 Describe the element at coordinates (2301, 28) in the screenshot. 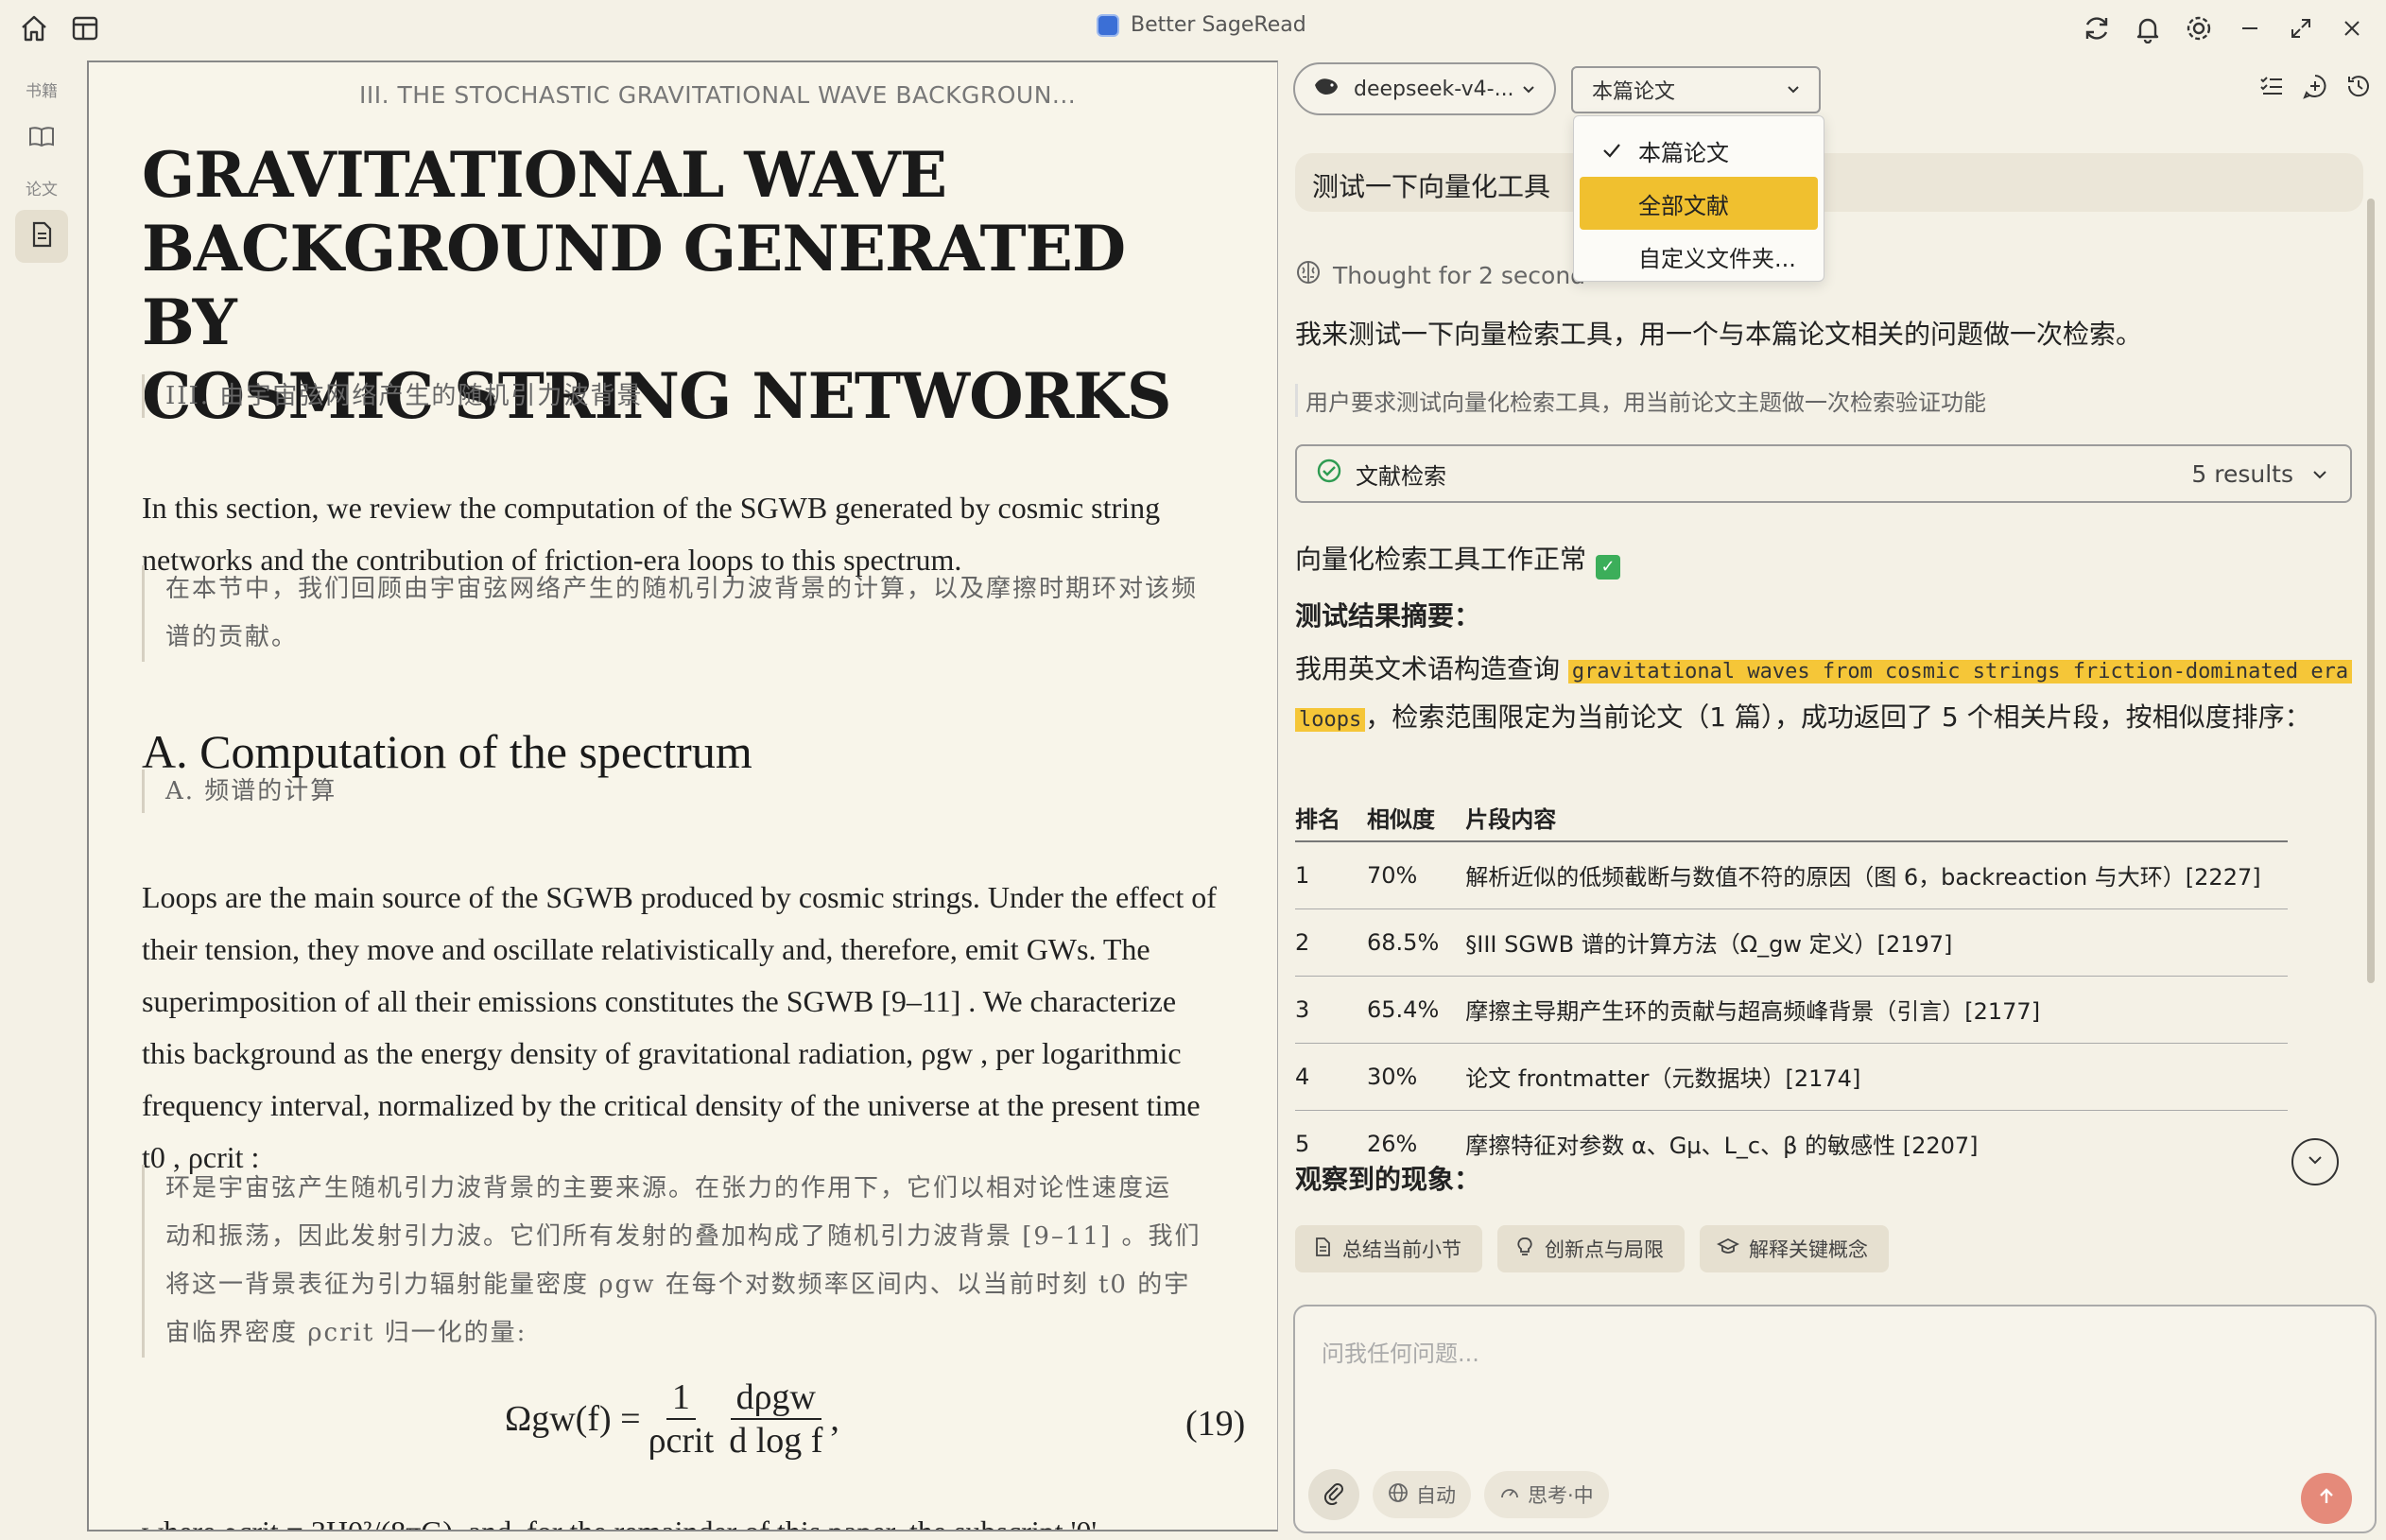

I see `maximize-icon` at that location.